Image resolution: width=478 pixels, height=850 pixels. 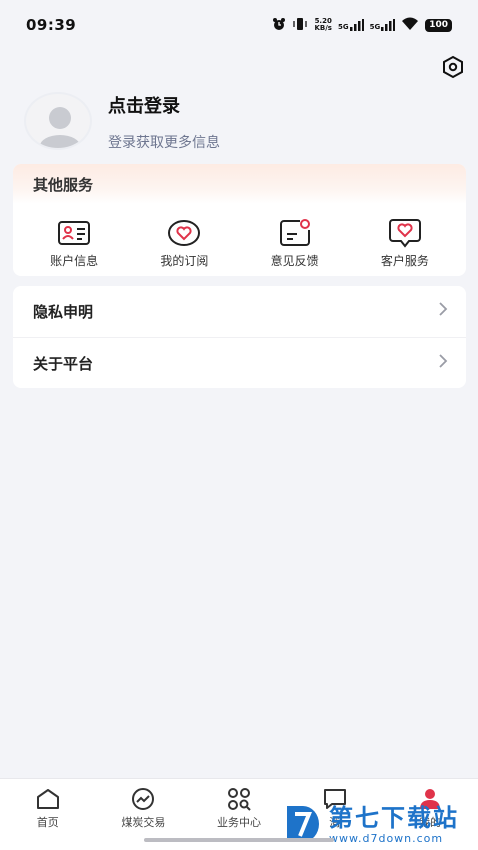 What do you see at coordinates (394, 817) in the screenshot?
I see `watermark-title: 第七下载站` at bounding box center [394, 817].